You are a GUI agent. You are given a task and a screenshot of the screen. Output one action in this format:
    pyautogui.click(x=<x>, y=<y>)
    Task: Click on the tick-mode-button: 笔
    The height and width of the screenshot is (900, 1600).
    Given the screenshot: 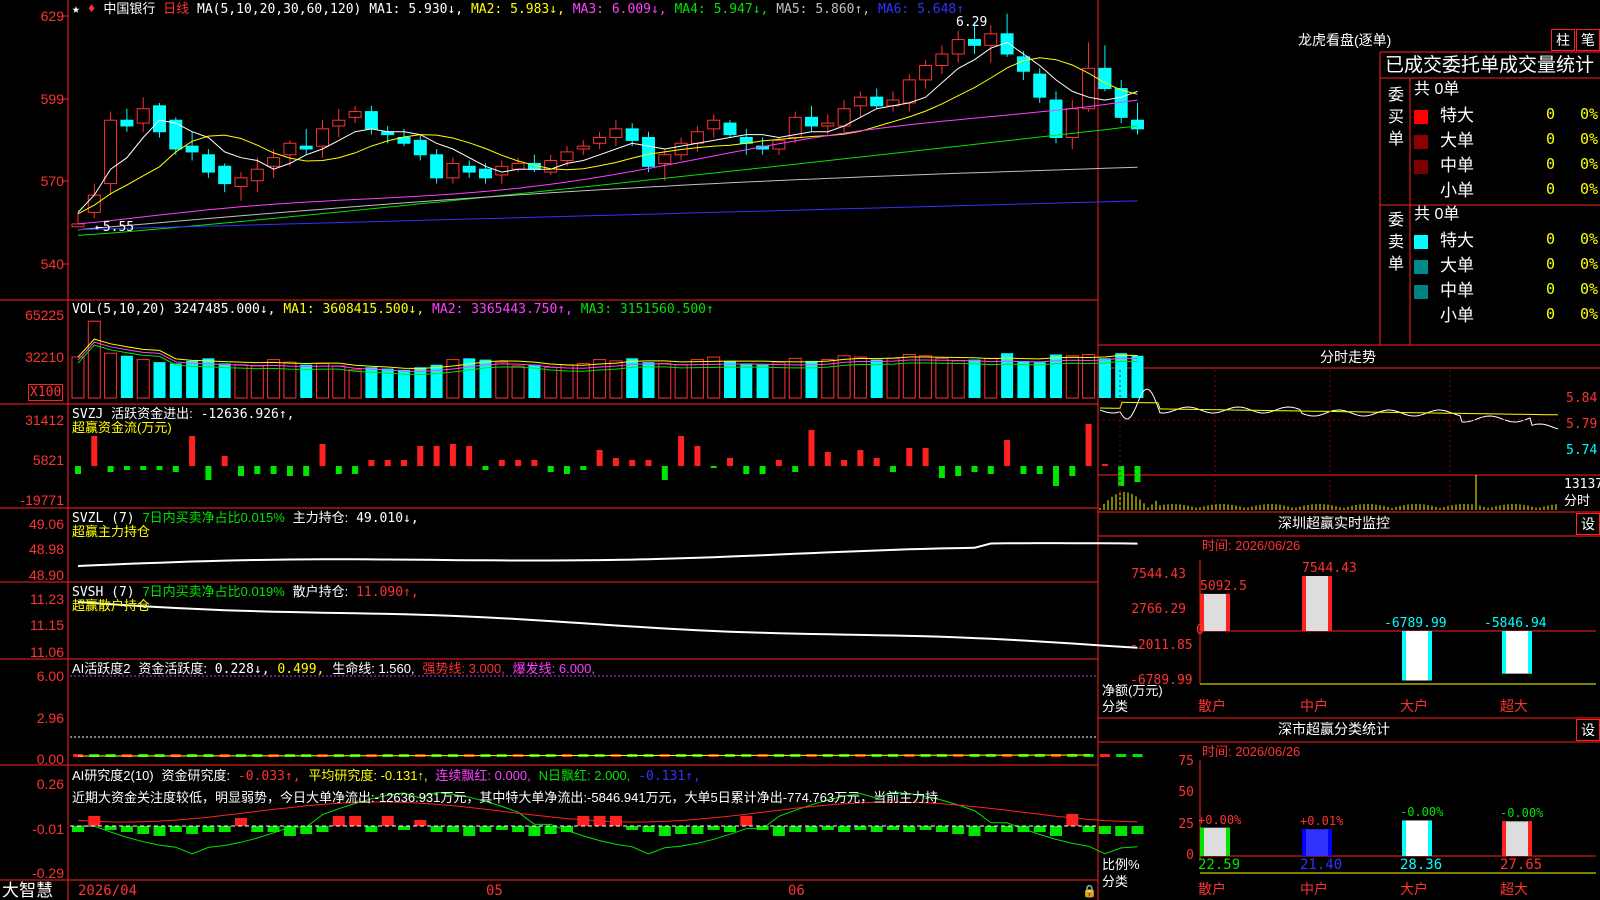 What is the action you would take?
    pyautogui.click(x=1588, y=40)
    